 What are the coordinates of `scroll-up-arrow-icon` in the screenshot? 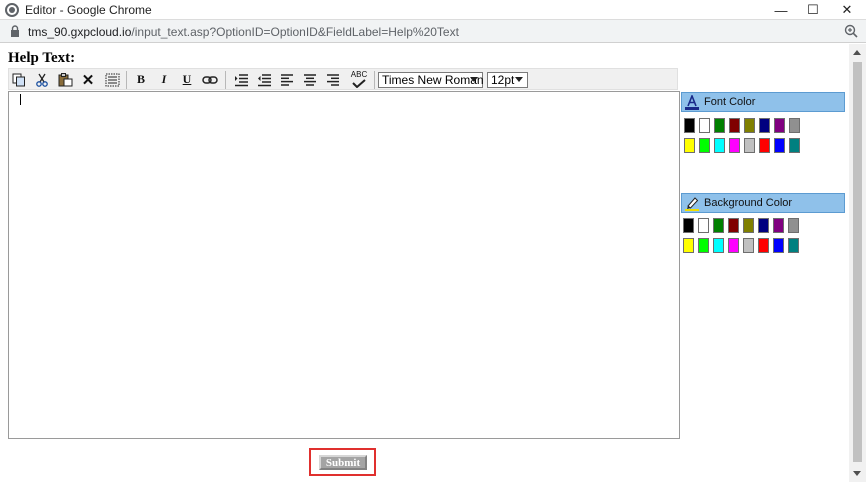 It's located at (857, 52).